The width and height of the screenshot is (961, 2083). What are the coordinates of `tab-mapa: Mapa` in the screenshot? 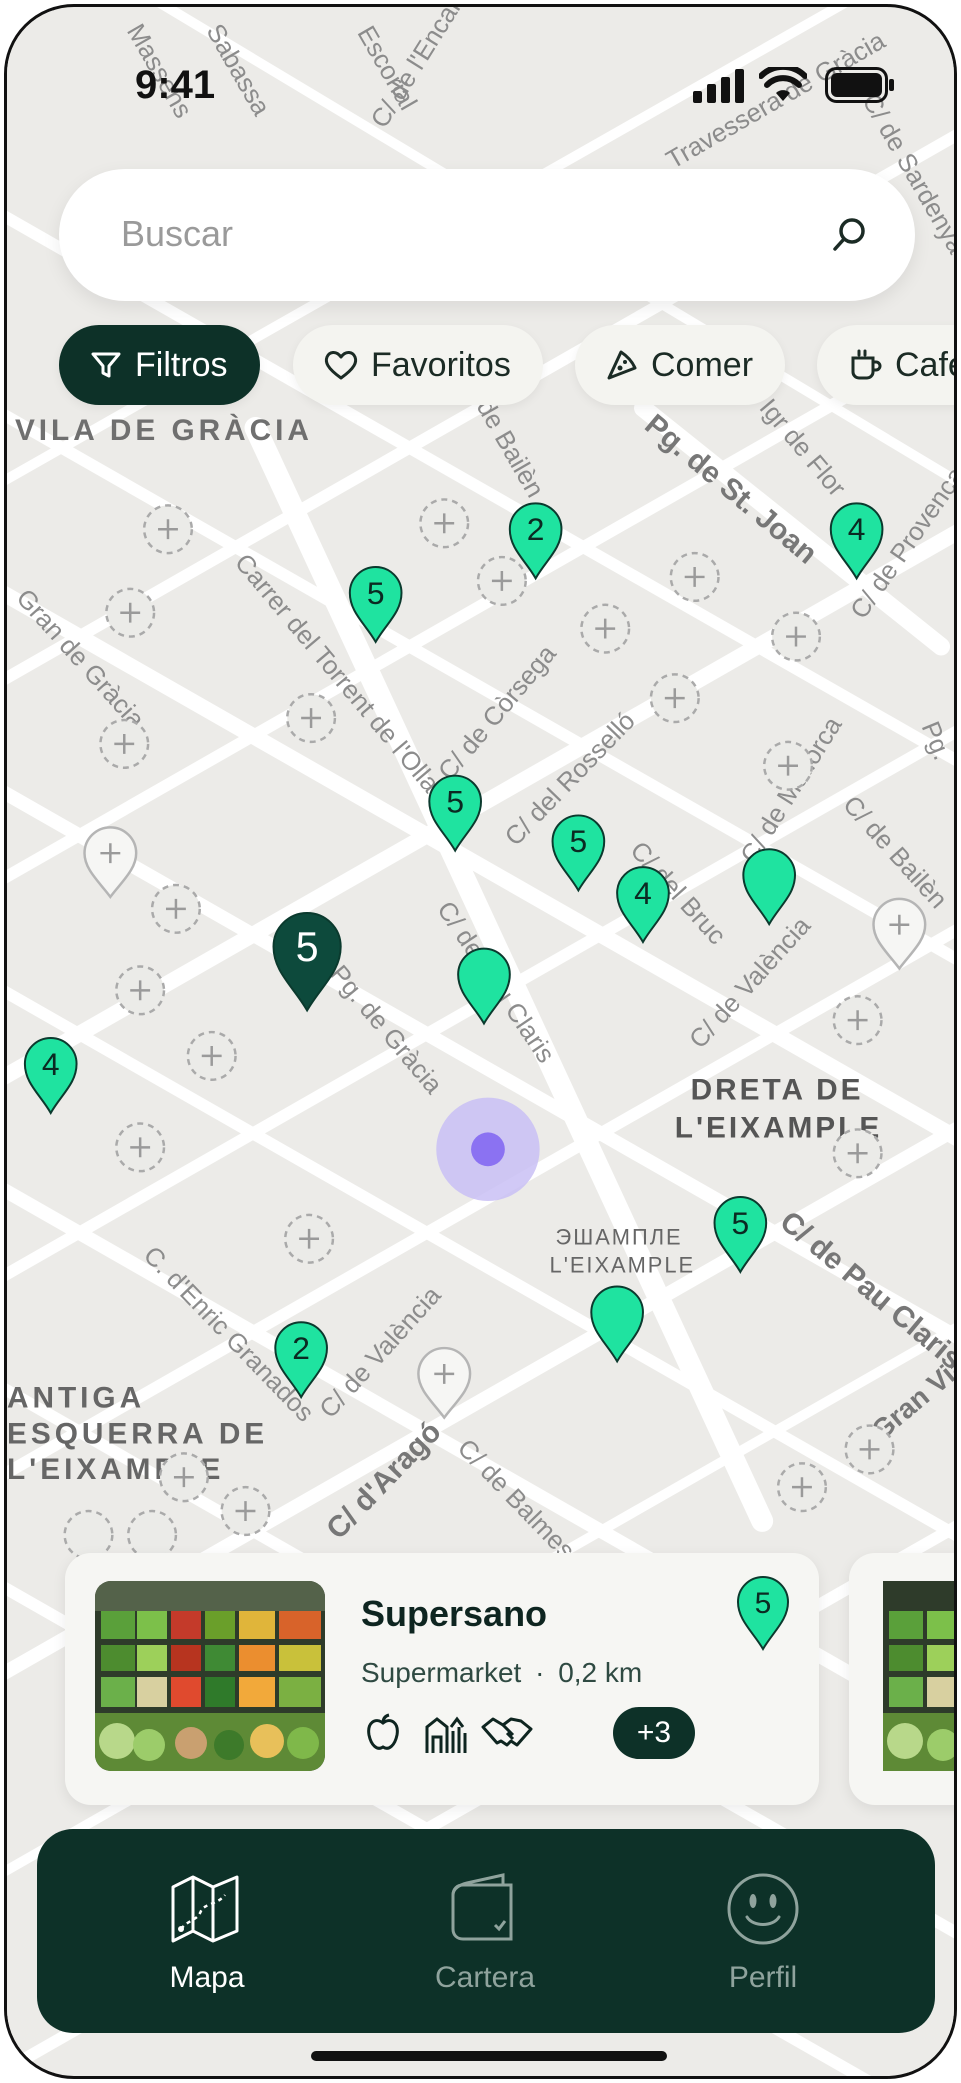 It's located at (207, 1931).